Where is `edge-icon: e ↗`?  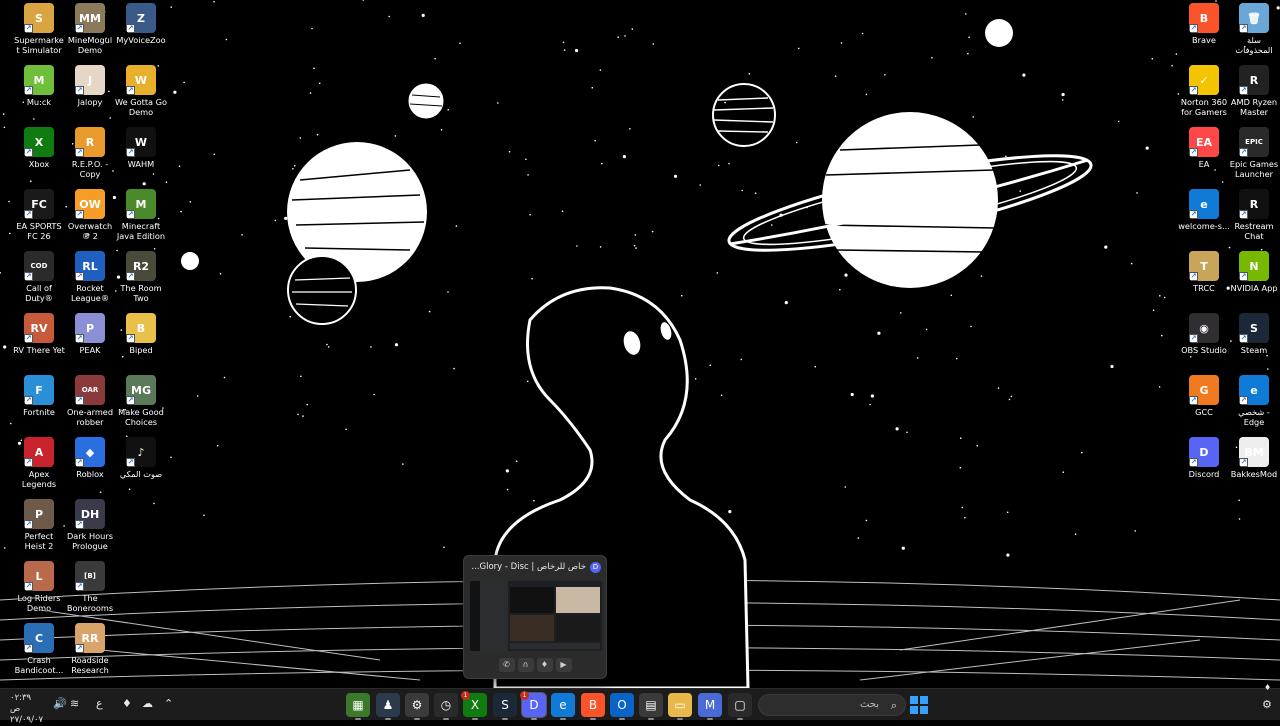
edge-icon: e ↗ is located at coordinates (1204, 204).